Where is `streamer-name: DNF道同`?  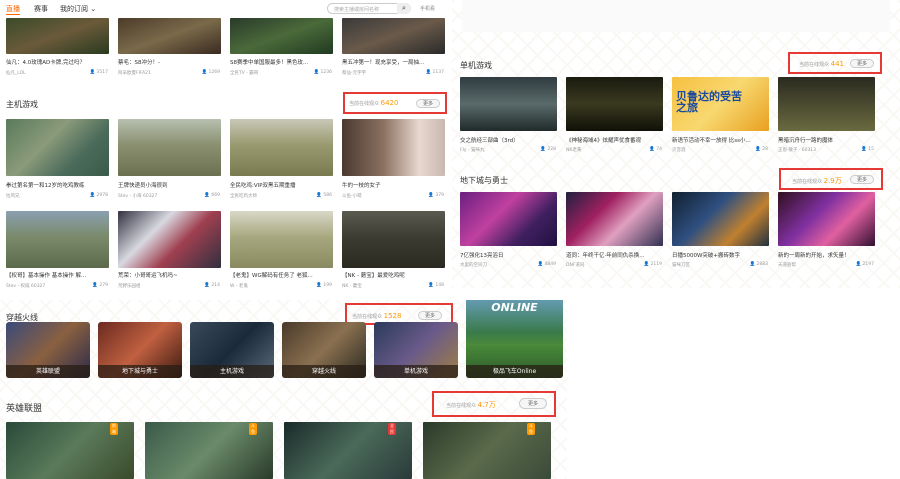 streamer-name: DNF道同 is located at coordinates (575, 265).